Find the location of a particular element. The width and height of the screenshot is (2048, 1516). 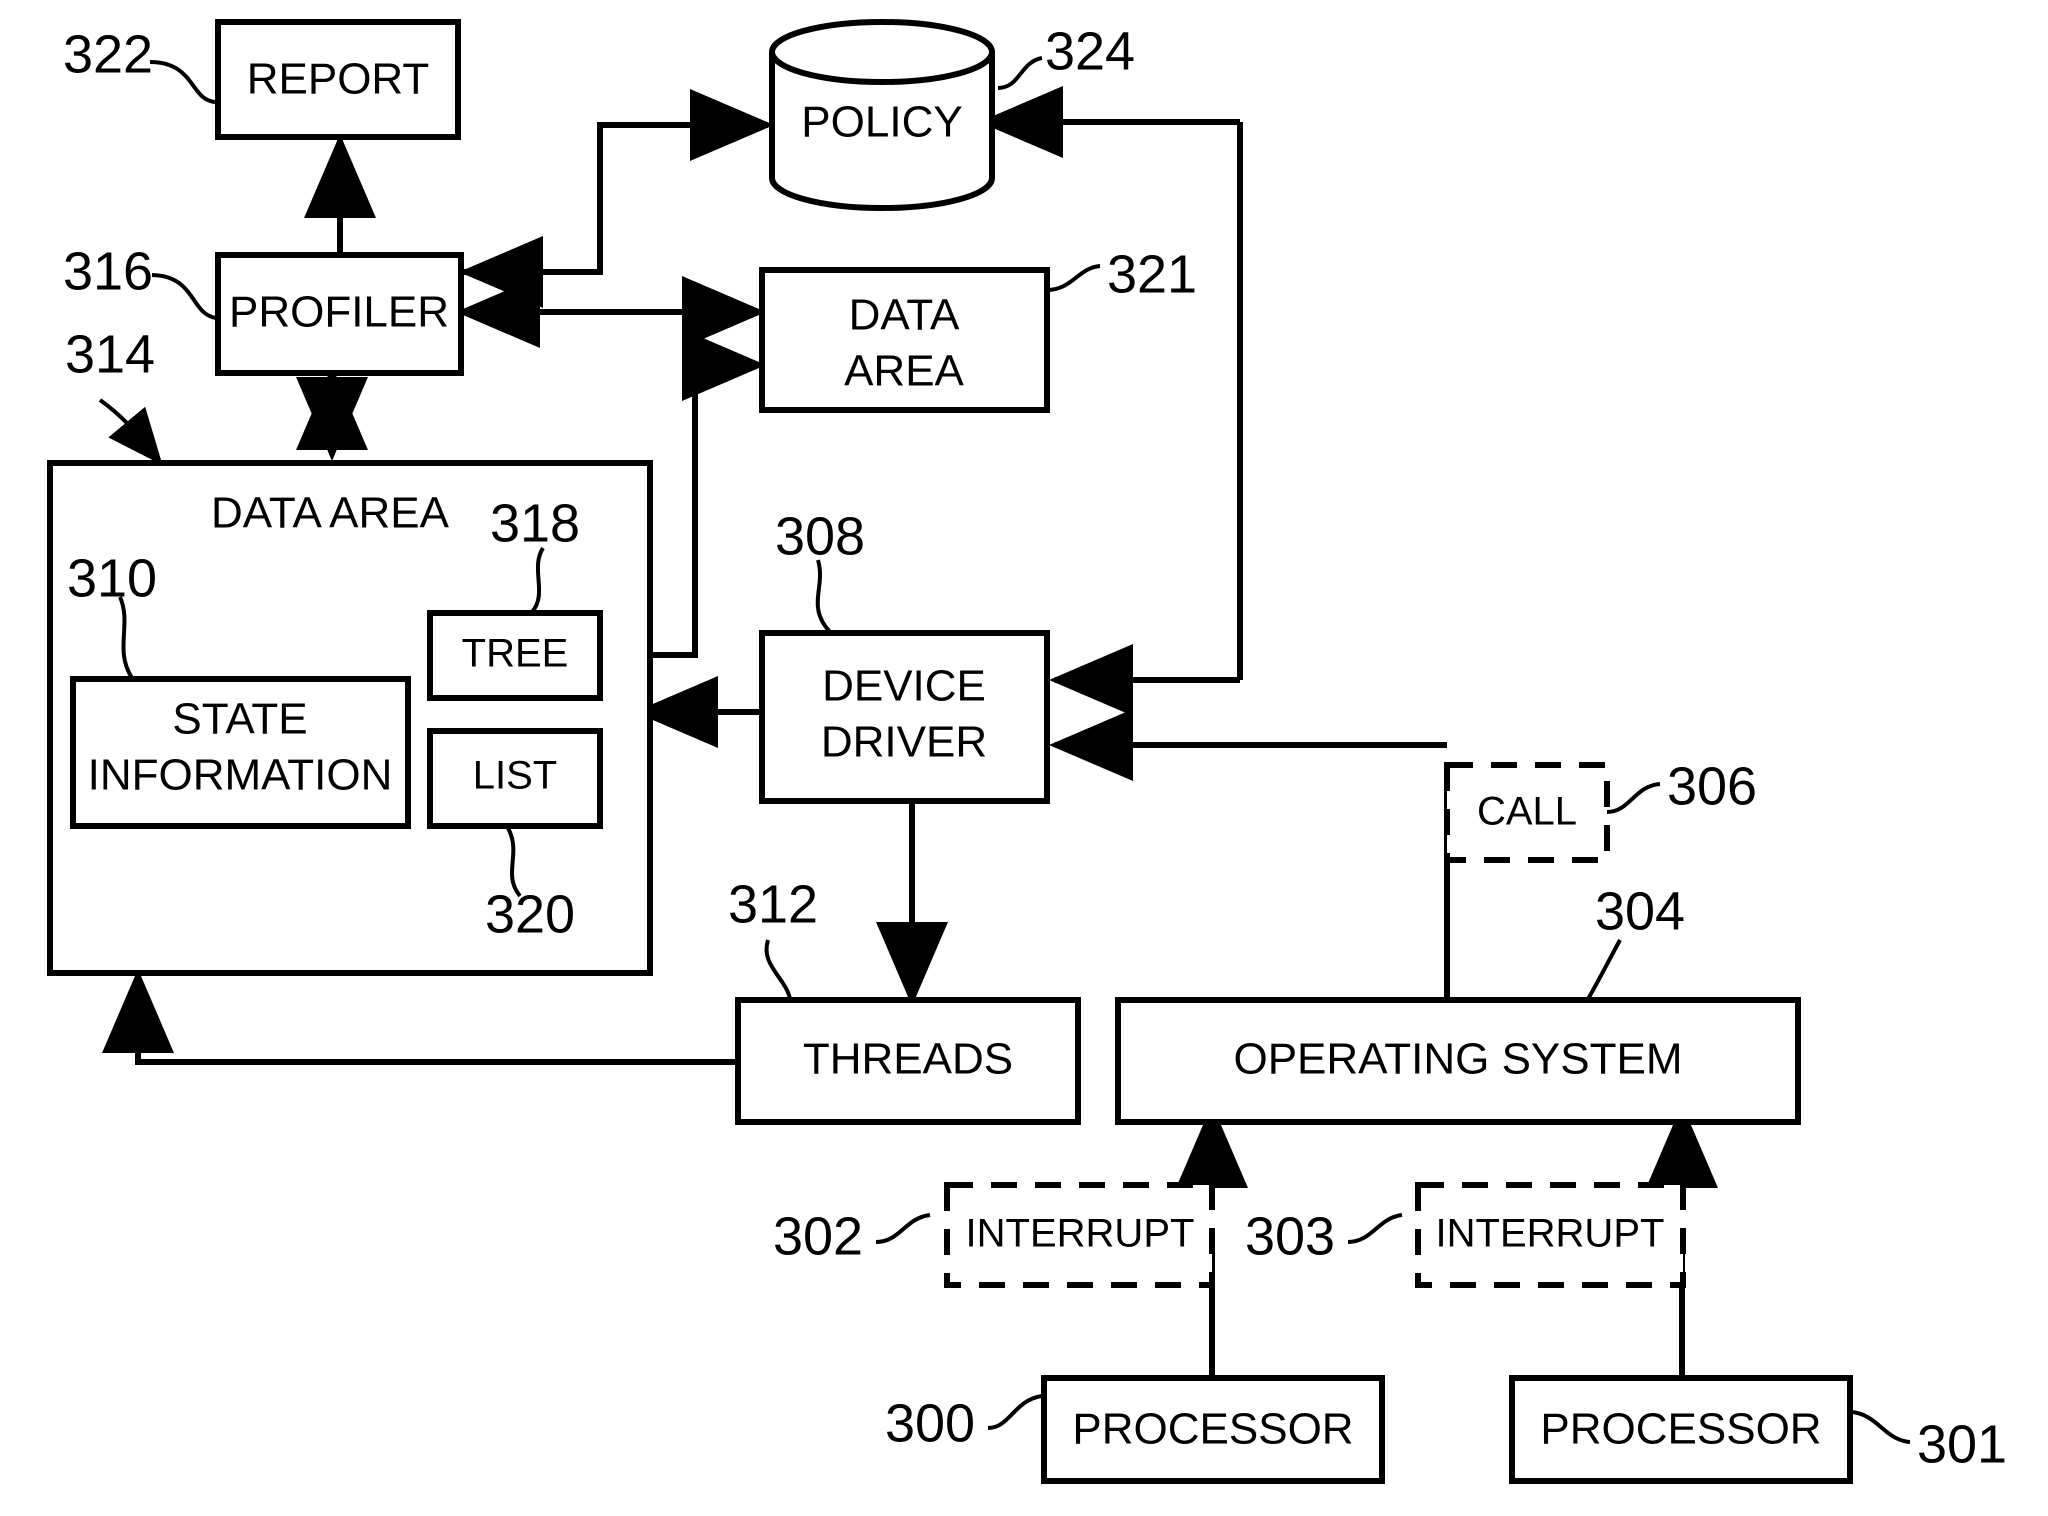

node-threads: THREADS is located at coordinates (908, 1061).